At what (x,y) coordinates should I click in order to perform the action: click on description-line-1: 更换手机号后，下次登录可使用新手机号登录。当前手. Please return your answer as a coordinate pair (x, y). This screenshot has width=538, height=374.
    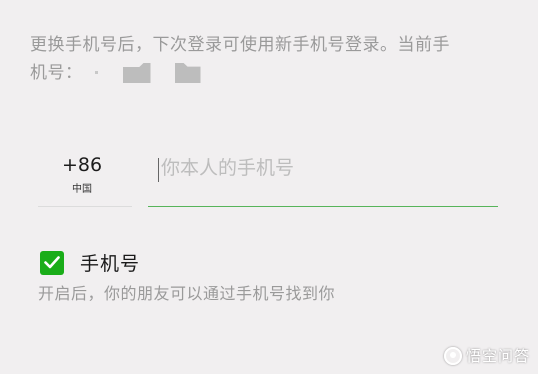
    Looking at the image, I should click on (240, 45).